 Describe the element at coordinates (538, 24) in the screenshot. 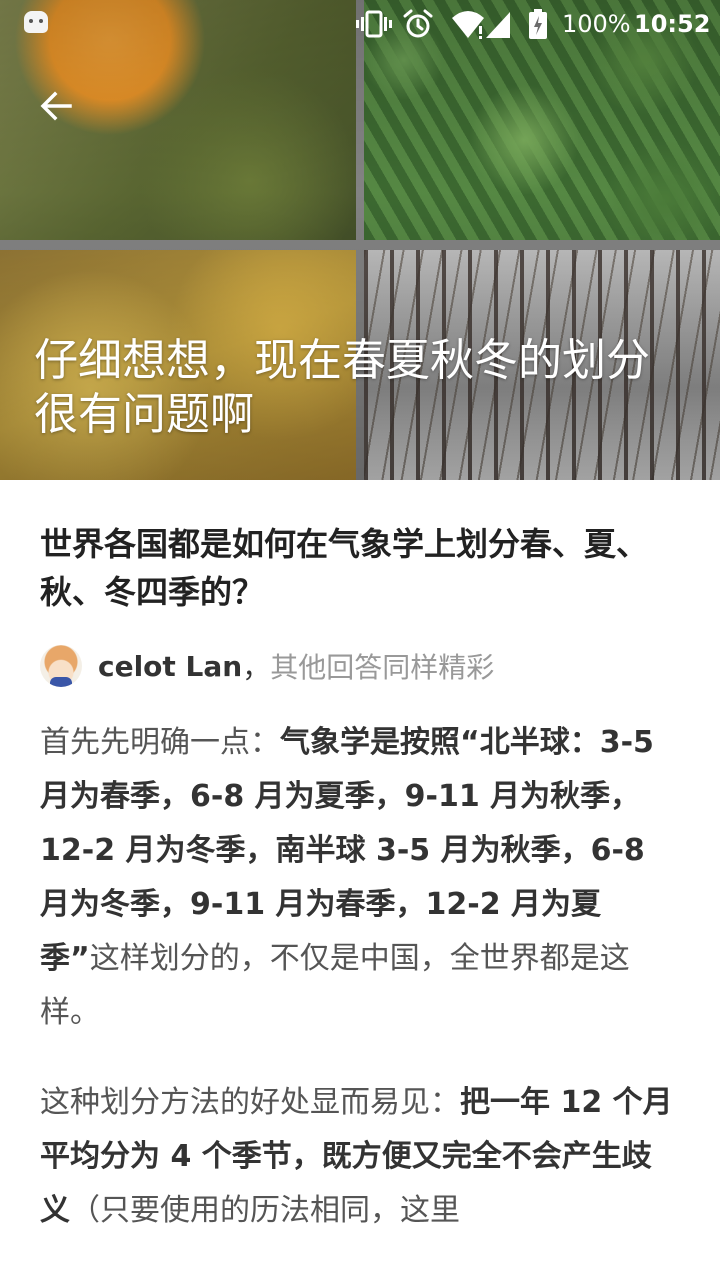

I see `battery-icon` at that location.